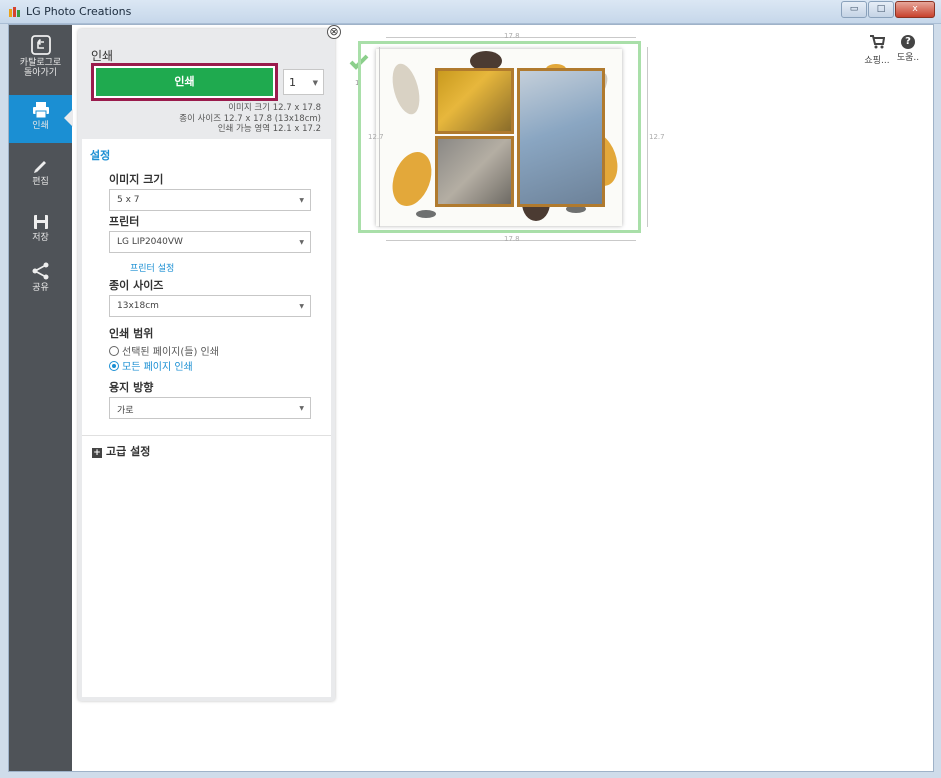  I want to click on printable-area-info: 인쇄 가능 영역 12.1 x 17.2, so click(269, 129).